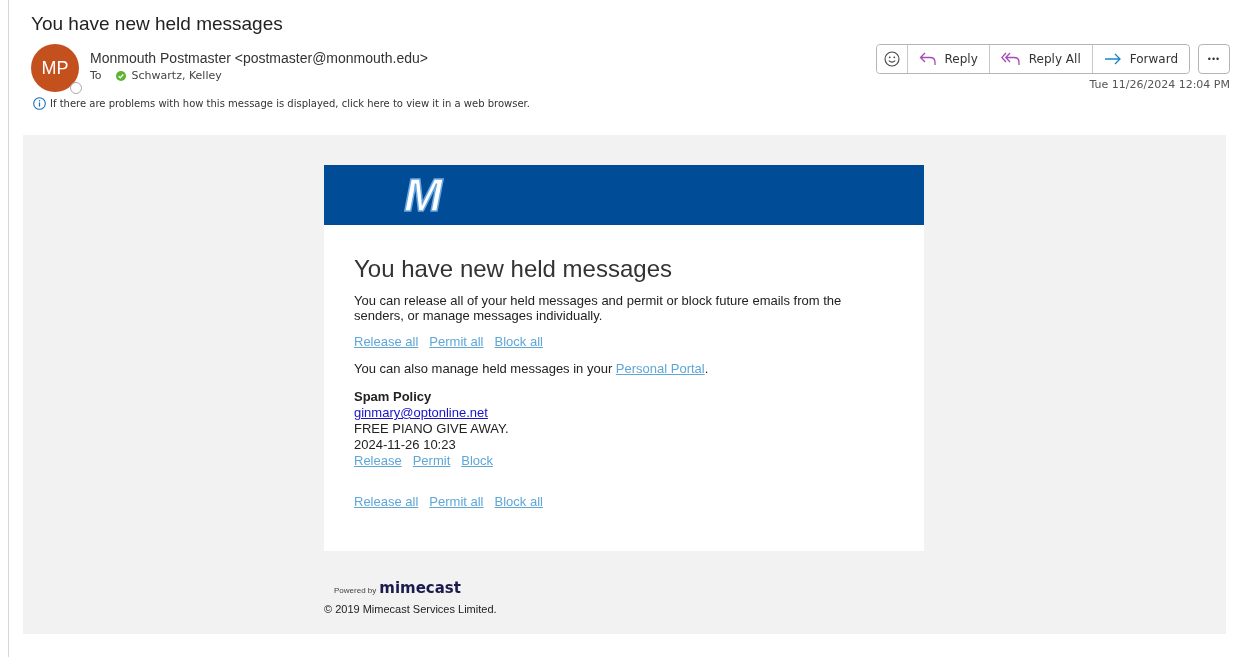 The height and width of the screenshot is (657, 1245). Describe the element at coordinates (290, 103) in the screenshot. I see `info-message: If there are problems with how this message is displayed, click here to view it in a web browser.` at that location.